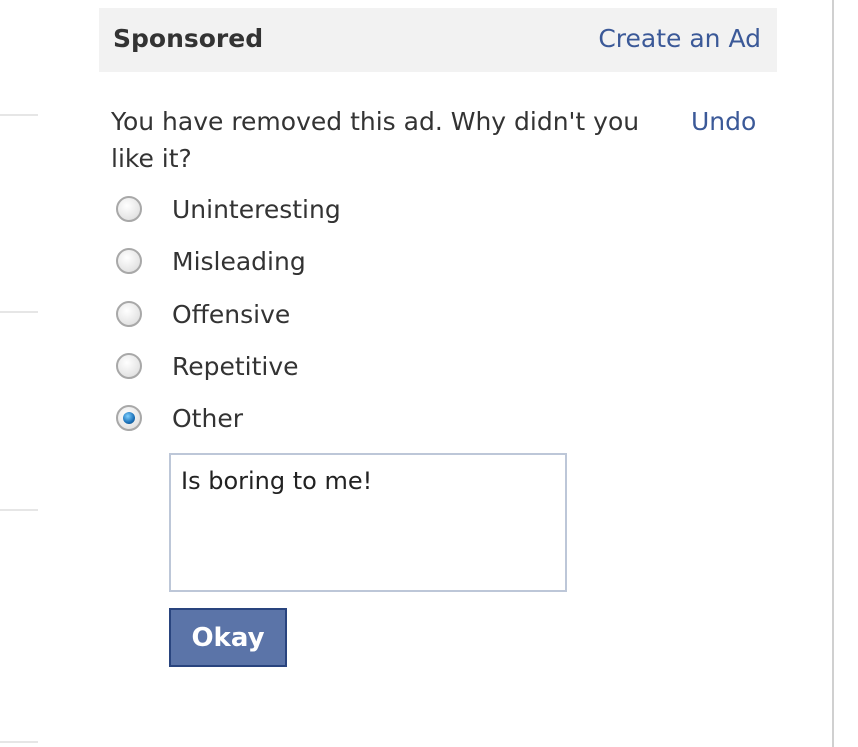  I want to click on option-offensive: Offensive, so click(203, 314).